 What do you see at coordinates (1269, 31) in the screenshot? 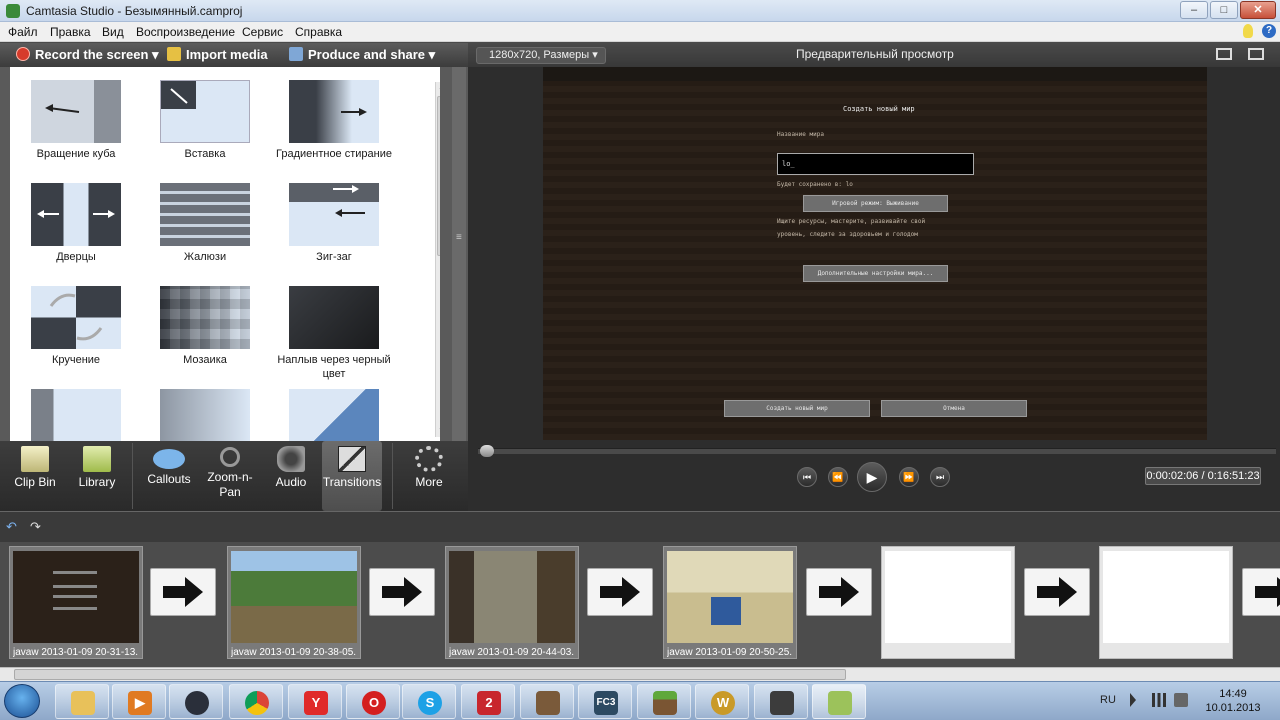
I see `help-icon: ?` at bounding box center [1269, 31].